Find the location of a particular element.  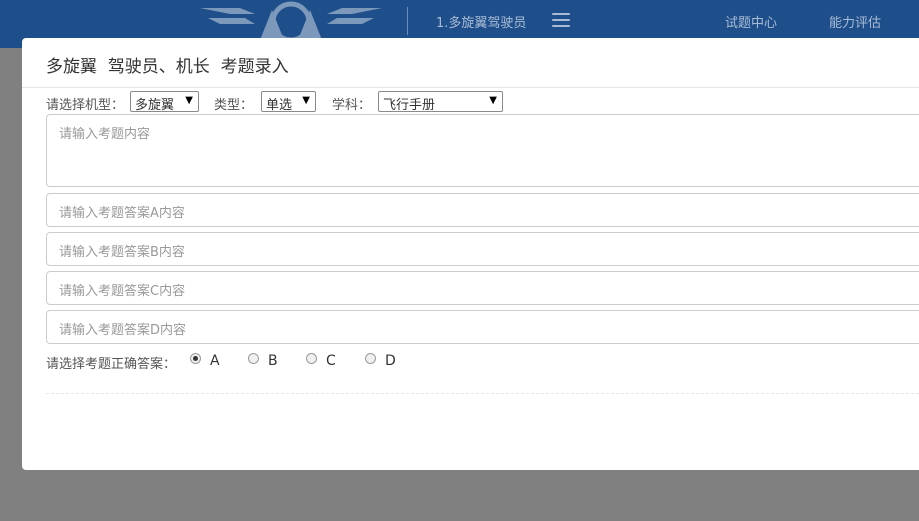

subject-select: 飞行手册 ▼ is located at coordinates (440, 102).